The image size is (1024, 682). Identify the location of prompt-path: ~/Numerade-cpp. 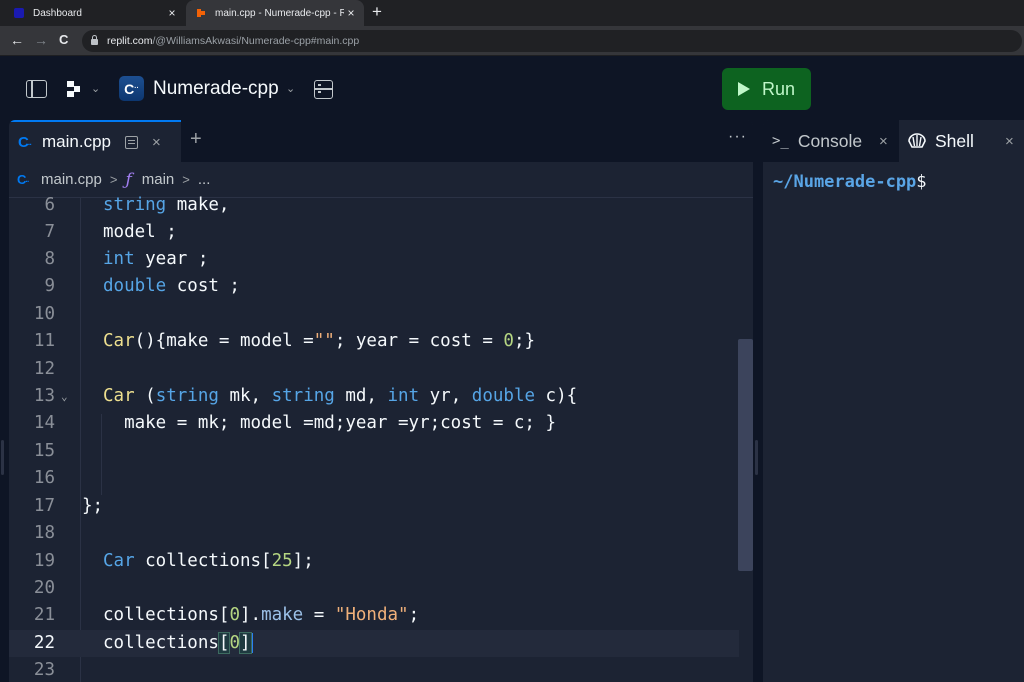
(845, 182).